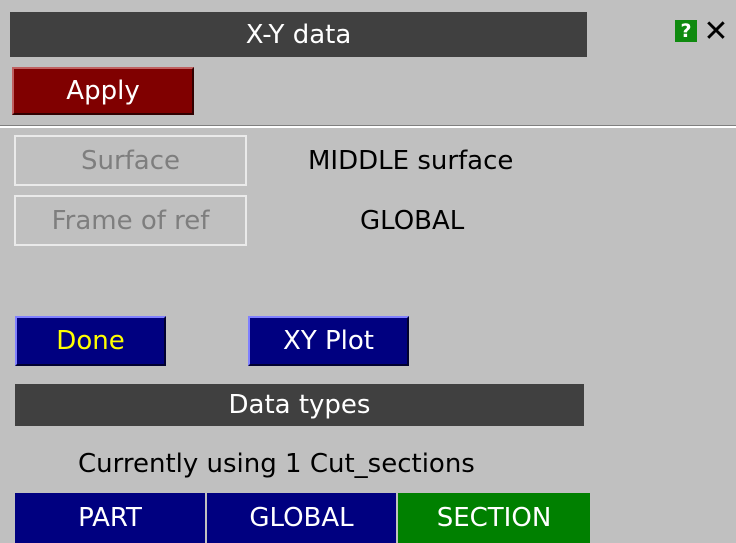  I want to click on tab-global: GLOBAL, so click(302, 518).